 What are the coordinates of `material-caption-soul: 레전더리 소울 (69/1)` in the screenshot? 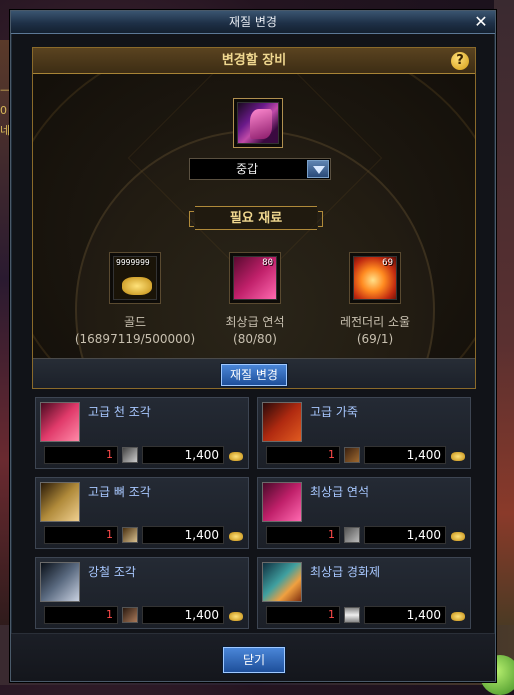 It's located at (375, 331).